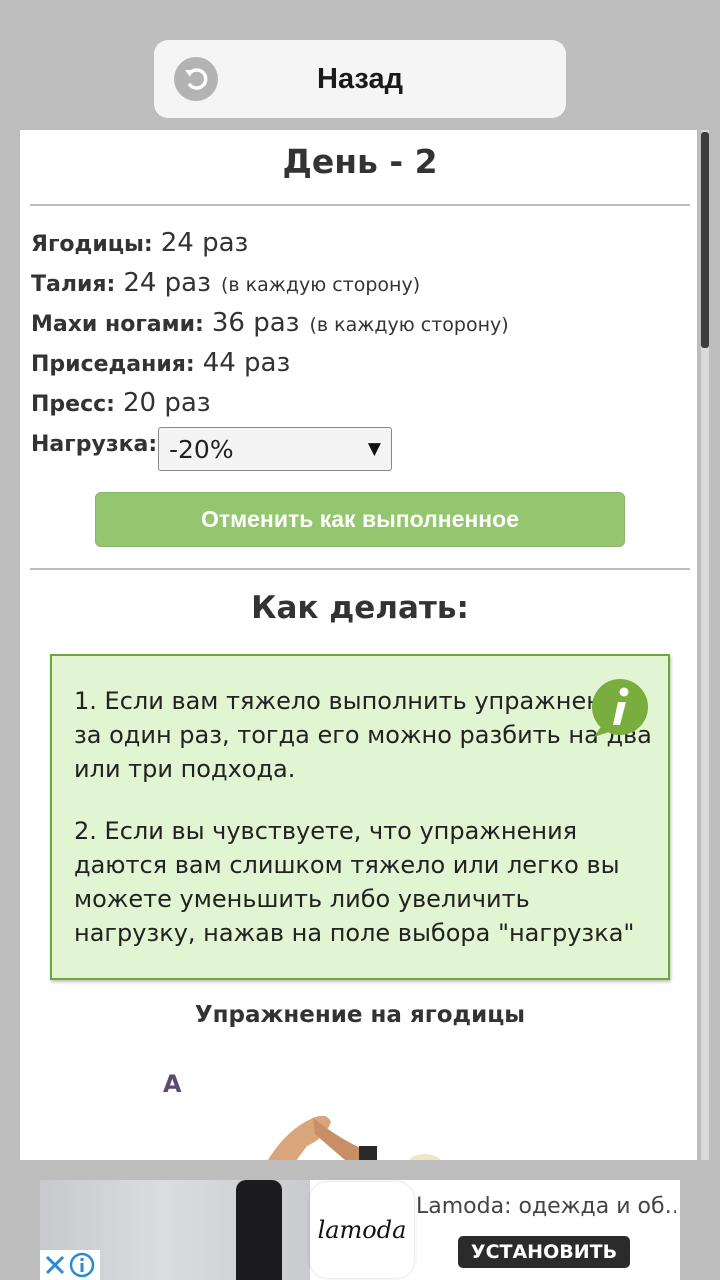 The image size is (720, 1280). What do you see at coordinates (82, 1265) in the screenshot?
I see `ad-info-icon` at bounding box center [82, 1265].